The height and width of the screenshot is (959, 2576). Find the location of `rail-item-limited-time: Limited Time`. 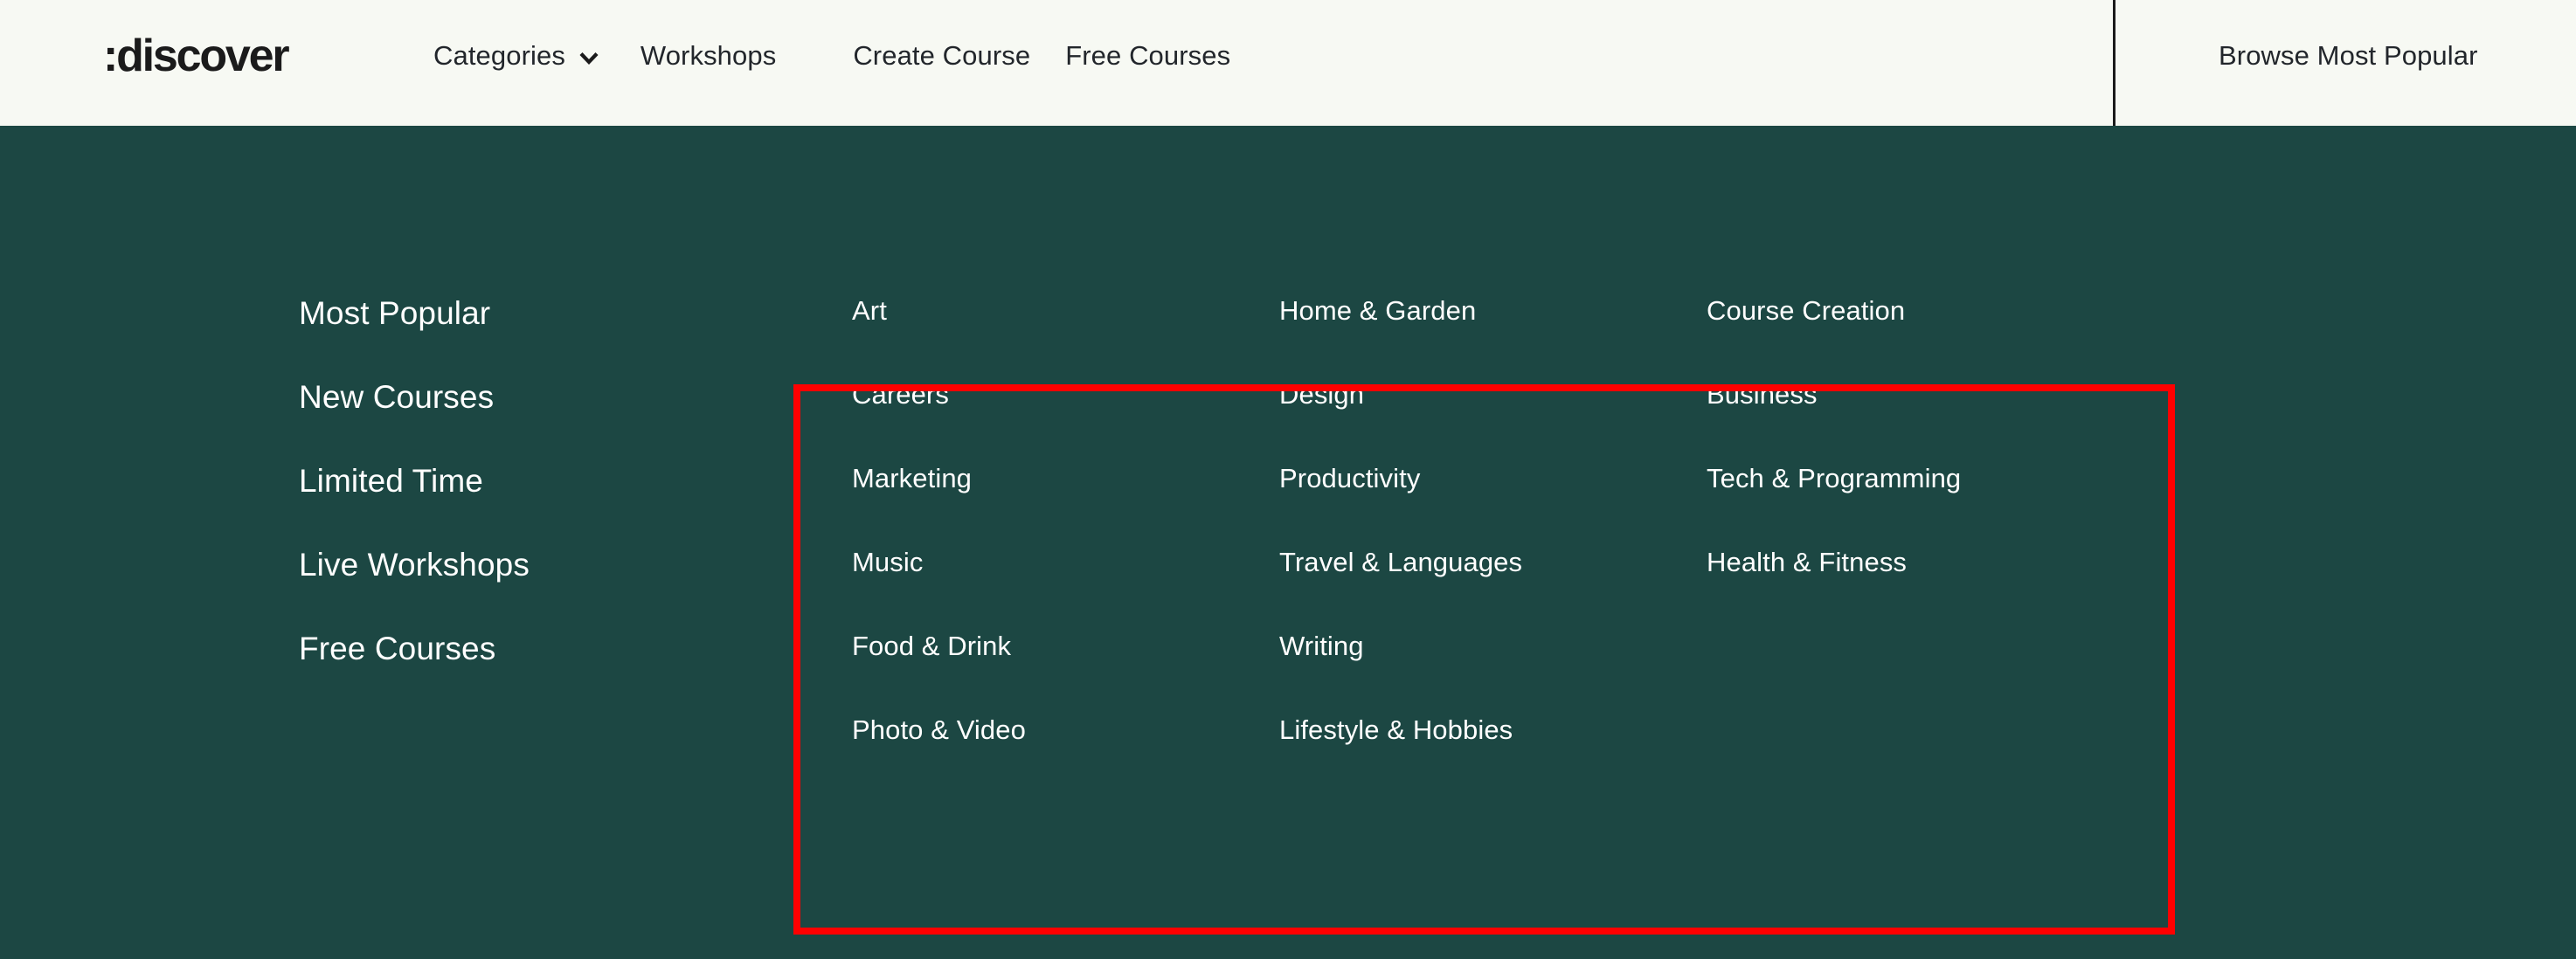

rail-item-limited-time: Limited Time is located at coordinates (500, 481).